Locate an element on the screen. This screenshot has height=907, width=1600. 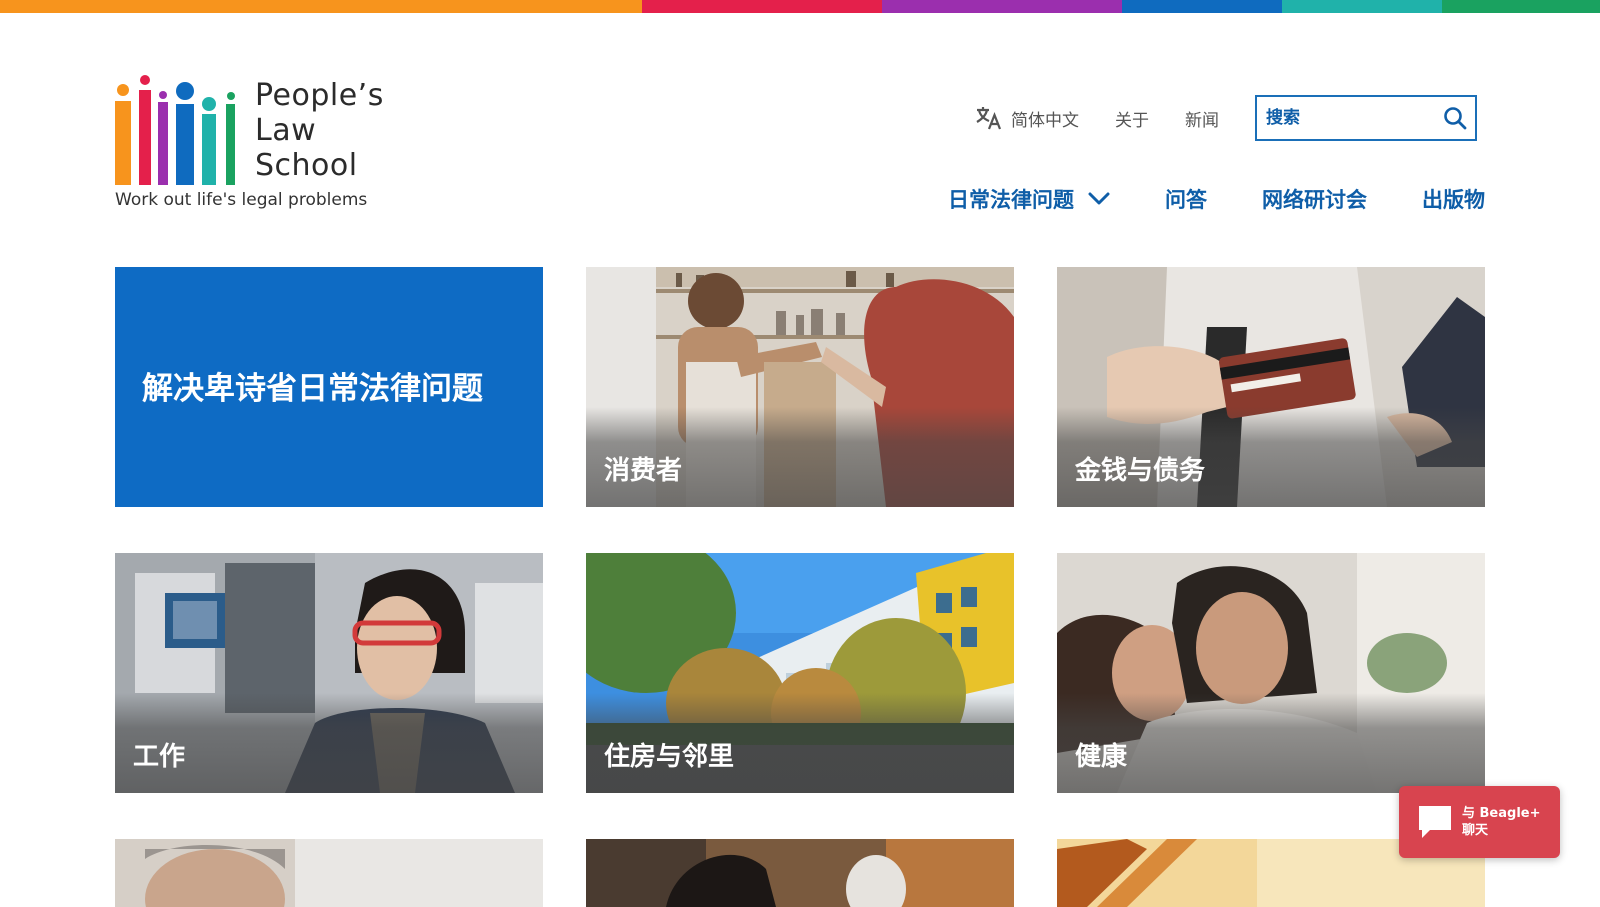
topic-card-consumer: 消费者 is located at coordinates (800, 387).